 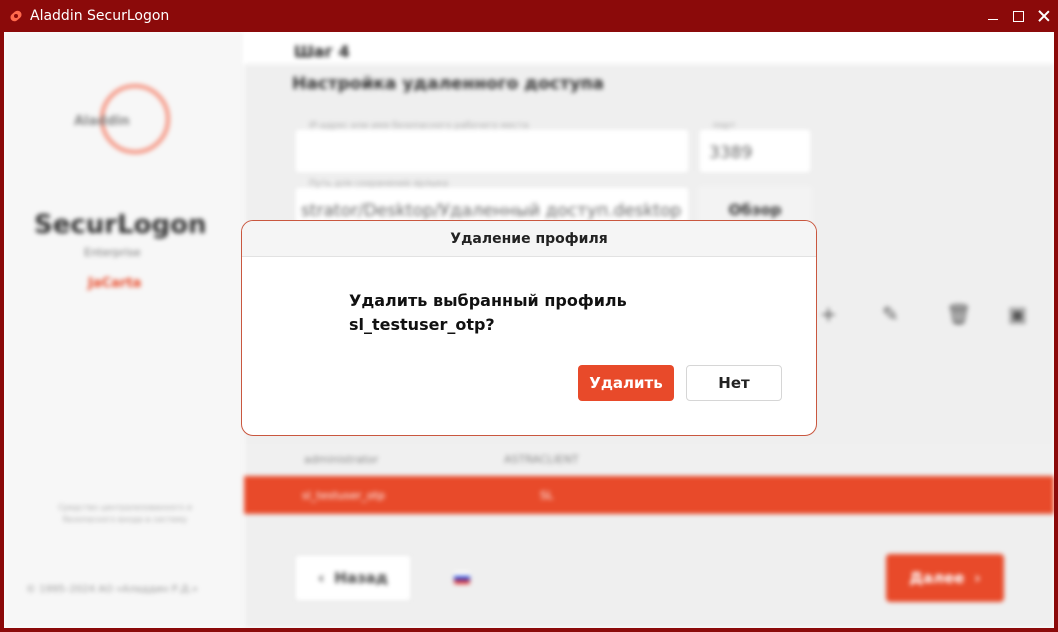 I want to click on next-button: Далее ›, so click(x=945, y=578).